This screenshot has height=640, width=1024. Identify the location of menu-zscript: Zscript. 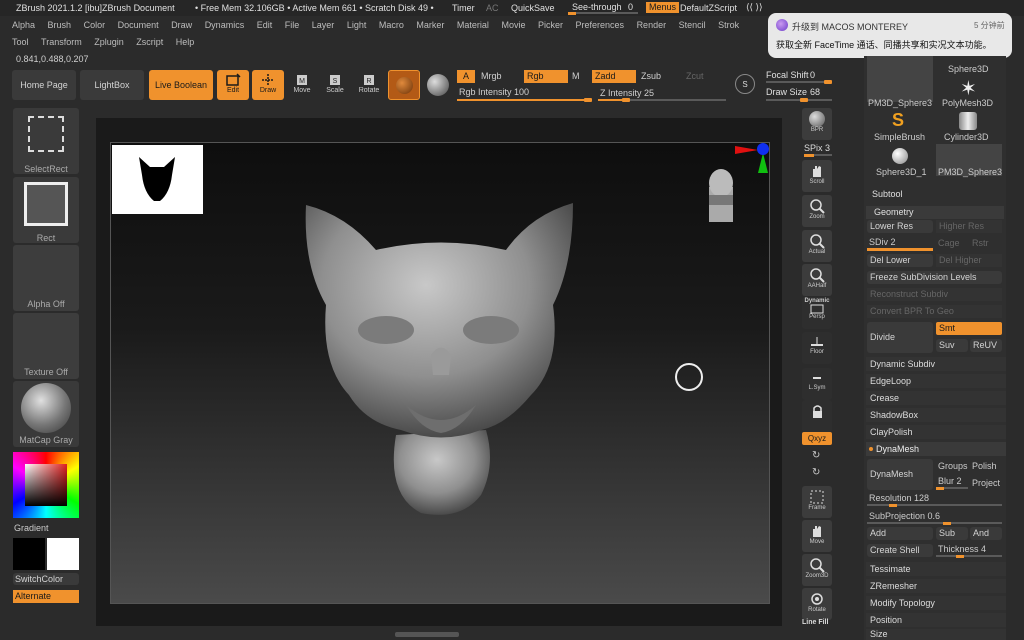
(149, 42).